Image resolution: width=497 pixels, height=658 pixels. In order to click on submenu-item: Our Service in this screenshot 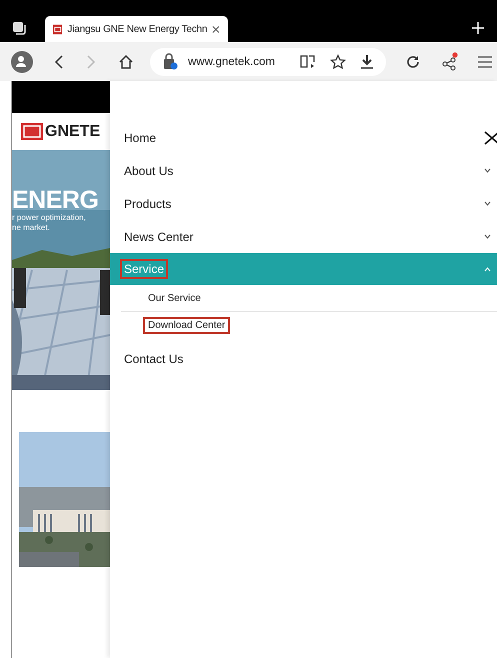, I will do `click(309, 298)`.